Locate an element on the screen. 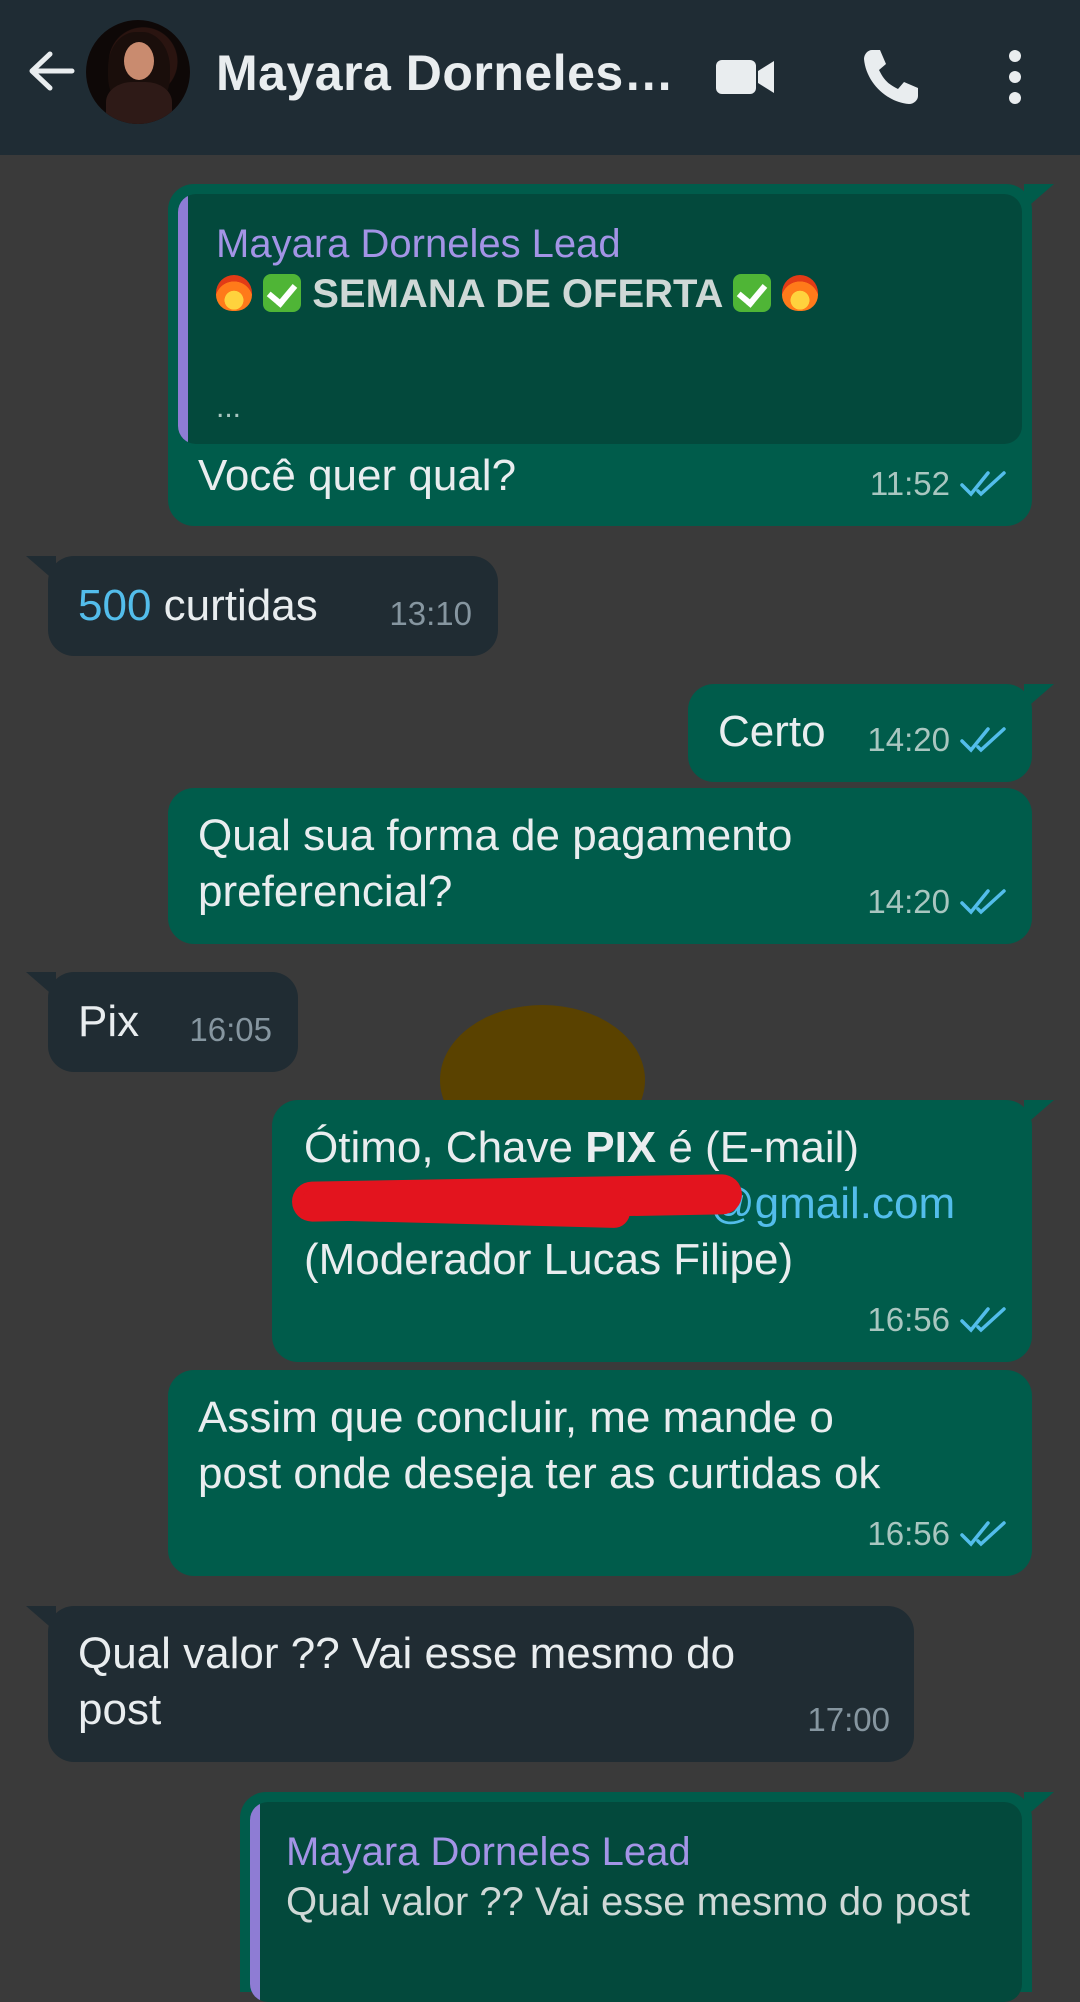 This screenshot has height=2002, width=1080. video-call-icon is located at coordinates (745, 77).